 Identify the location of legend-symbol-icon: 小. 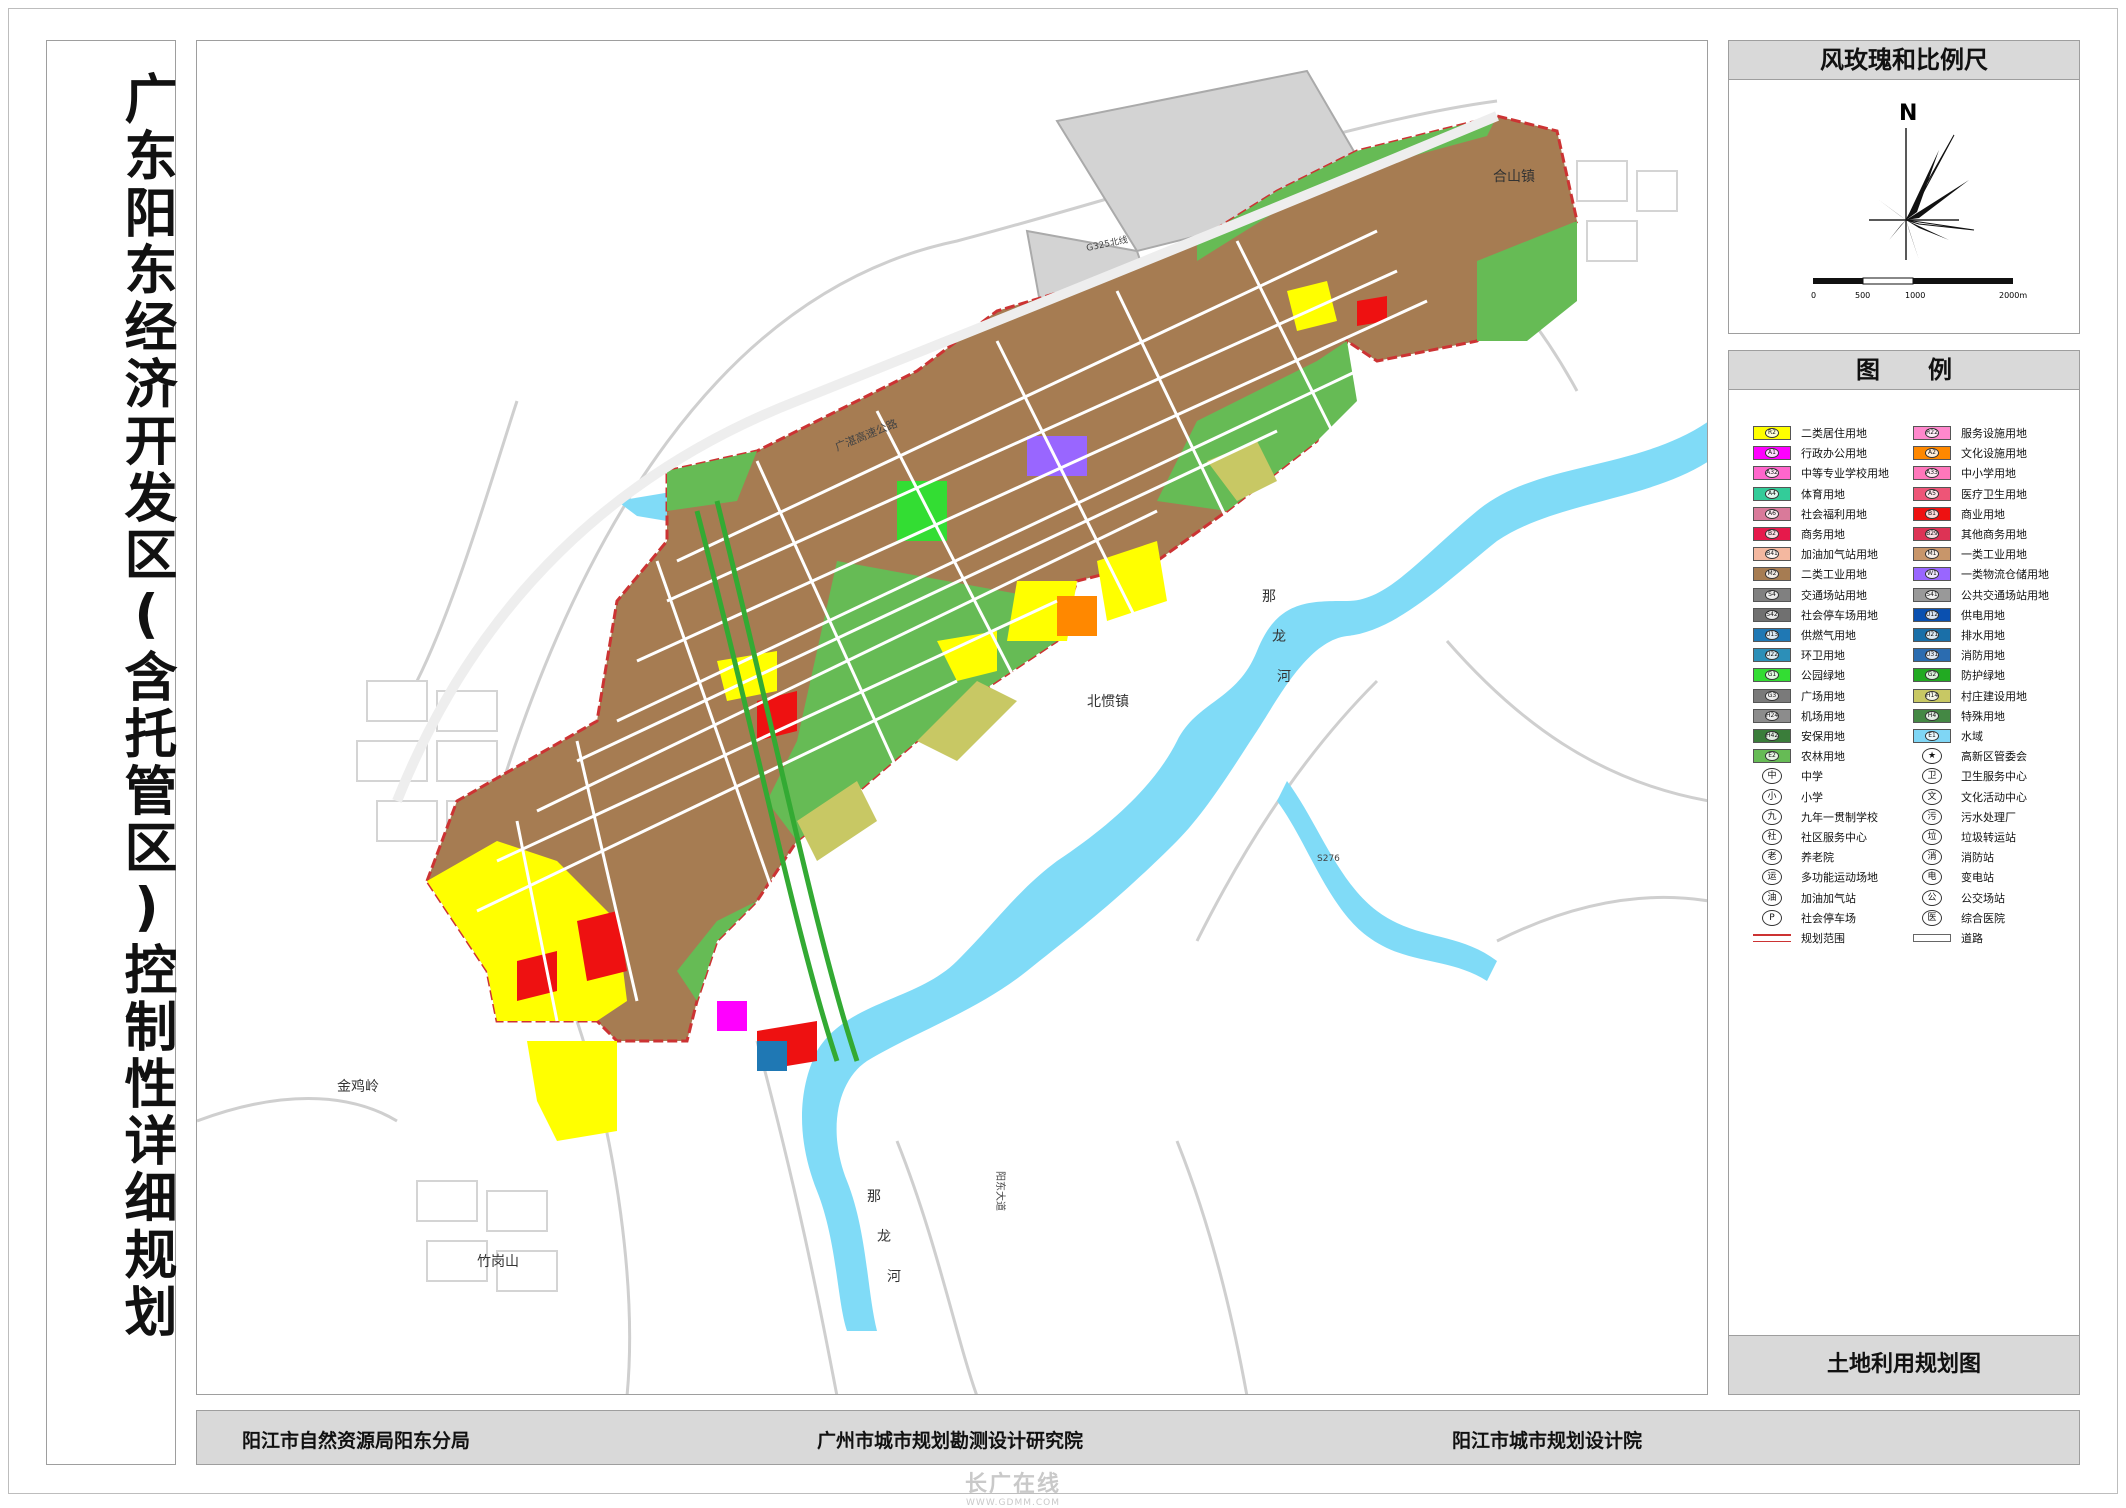
(1772, 796).